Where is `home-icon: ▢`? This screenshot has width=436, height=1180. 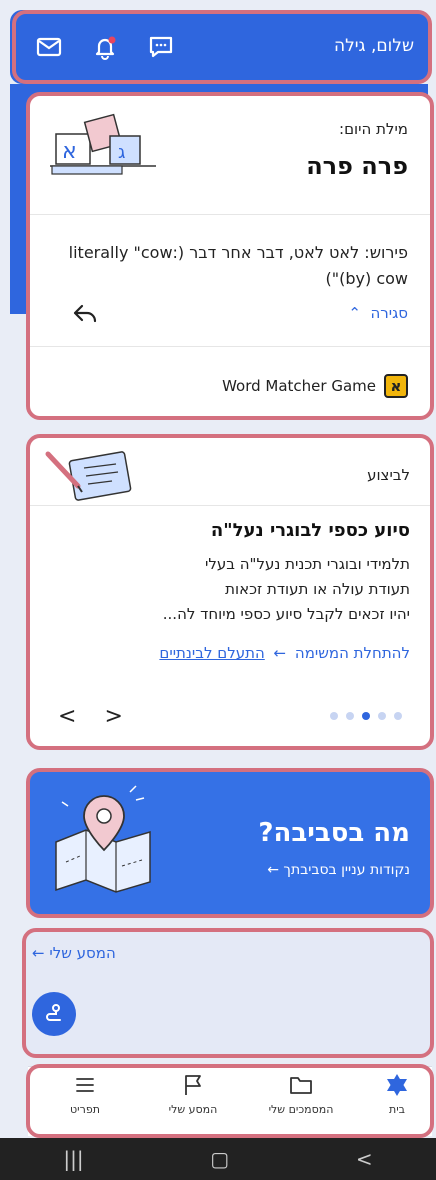
home-icon: ▢ is located at coordinates (219, 1159).